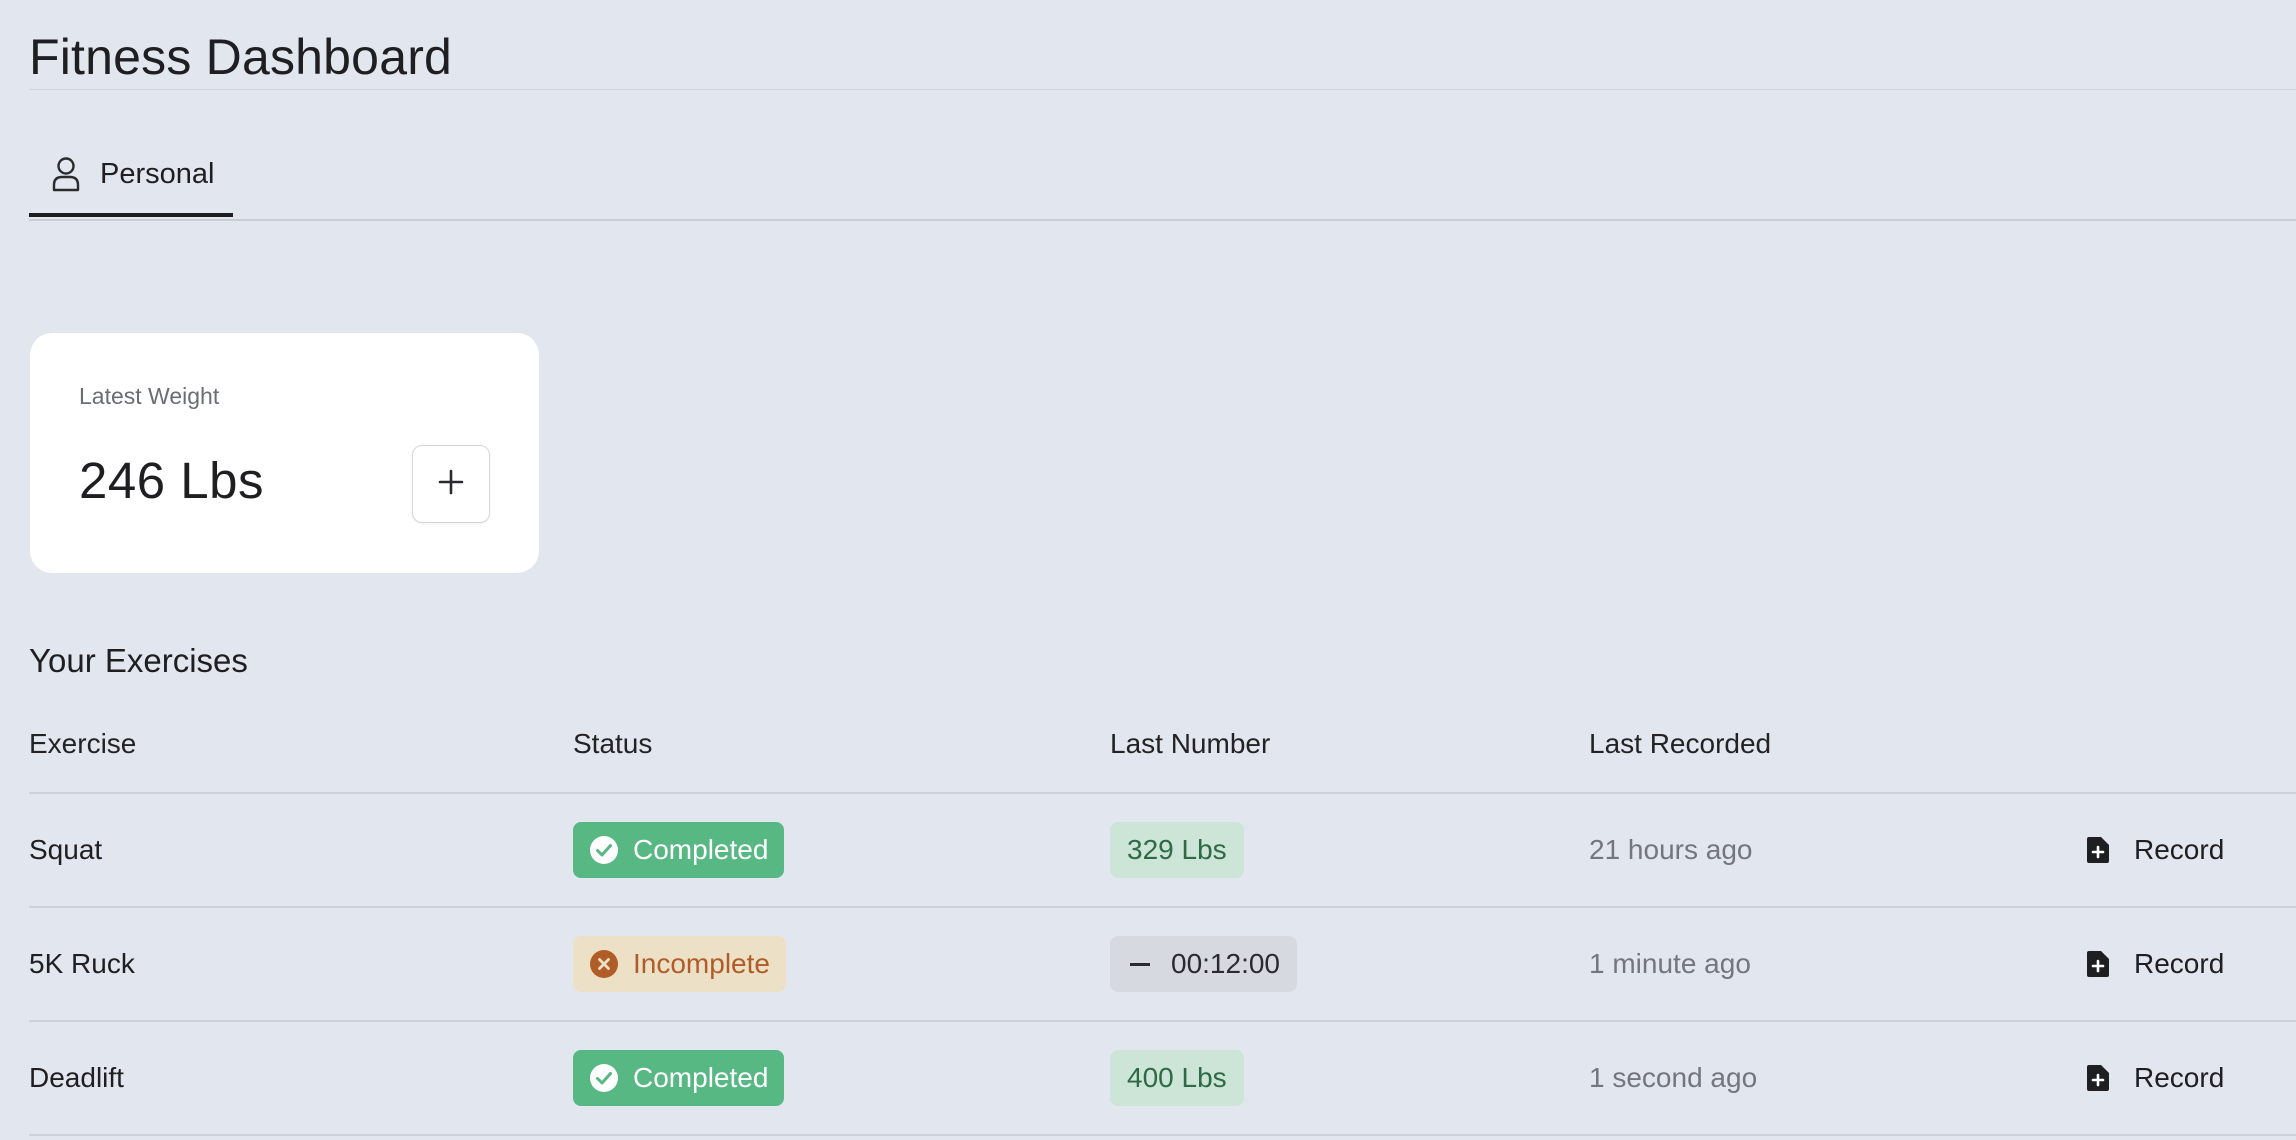 The width and height of the screenshot is (2296, 1140). I want to click on column-header-last-number: Last Number, so click(1190, 743).